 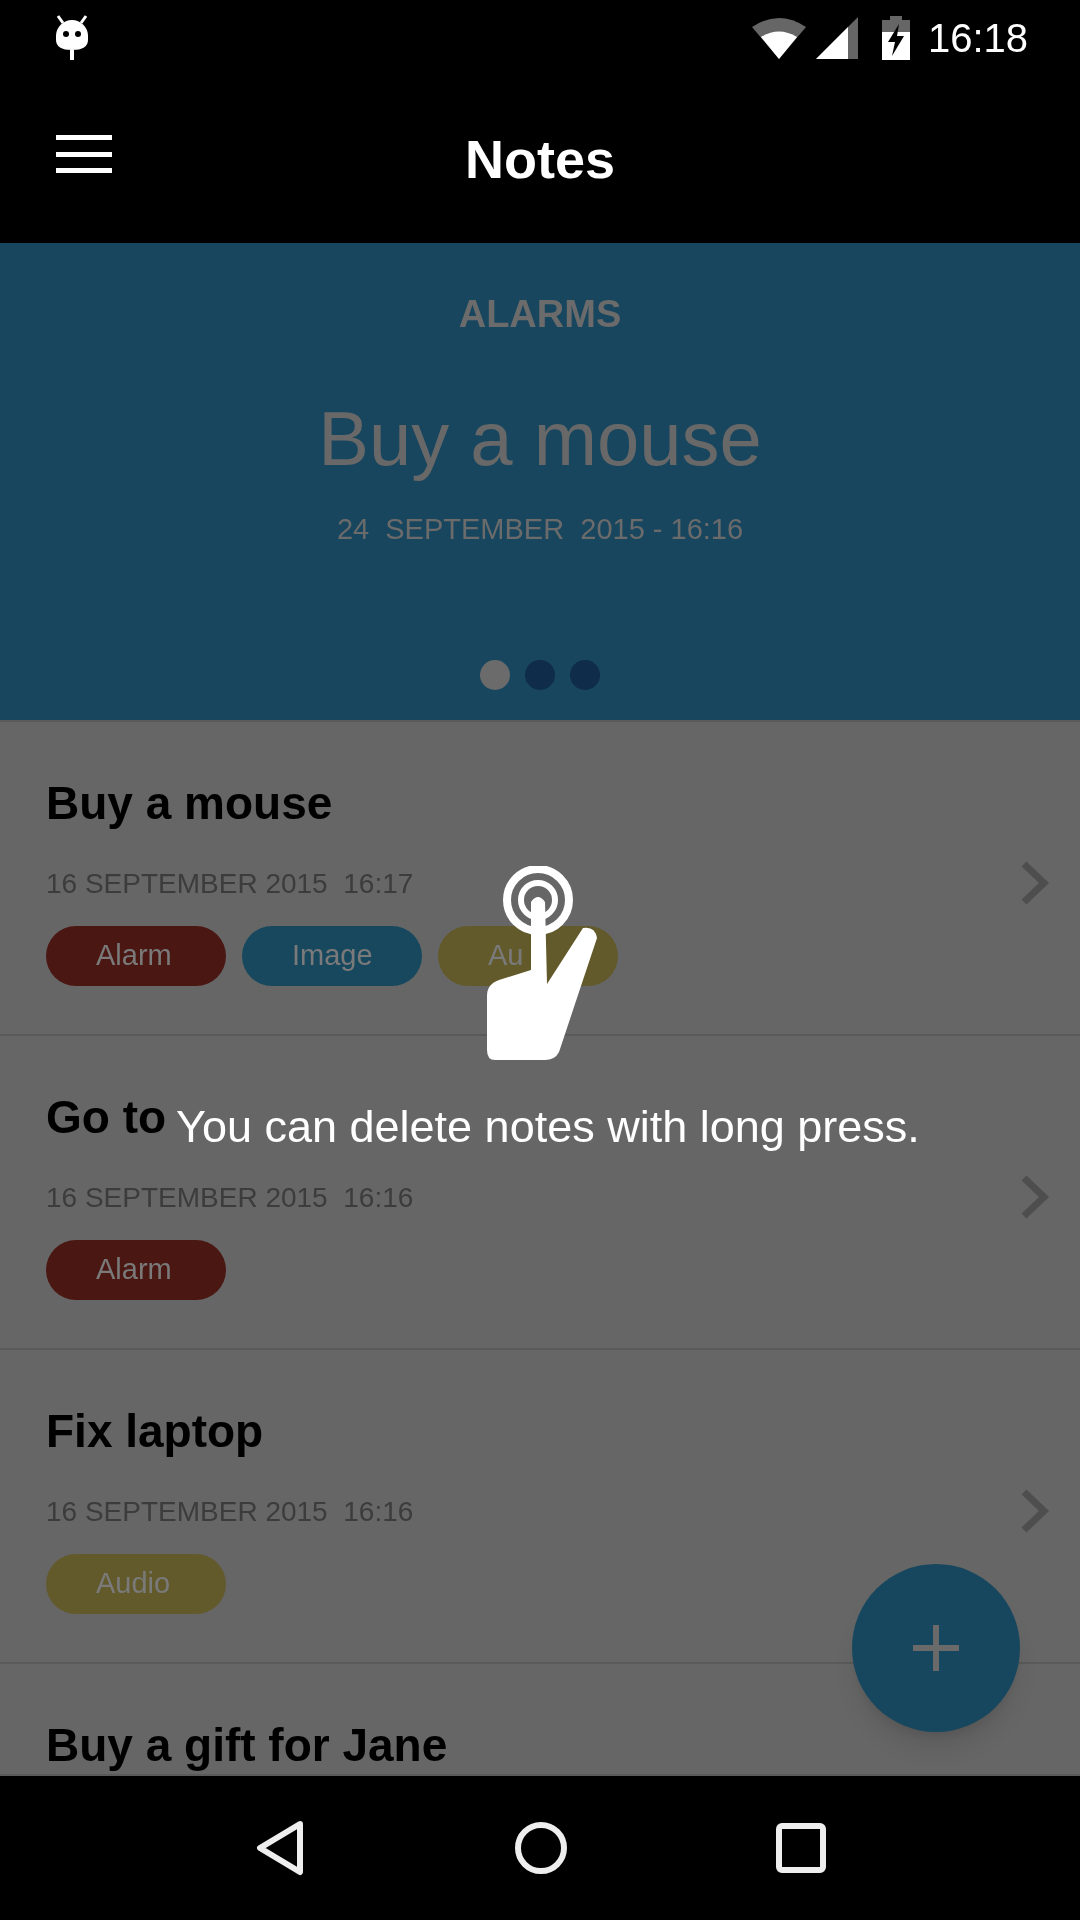 What do you see at coordinates (136, 1584) in the screenshot?
I see `tag-chip: Audio` at bounding box center [136, 1584].